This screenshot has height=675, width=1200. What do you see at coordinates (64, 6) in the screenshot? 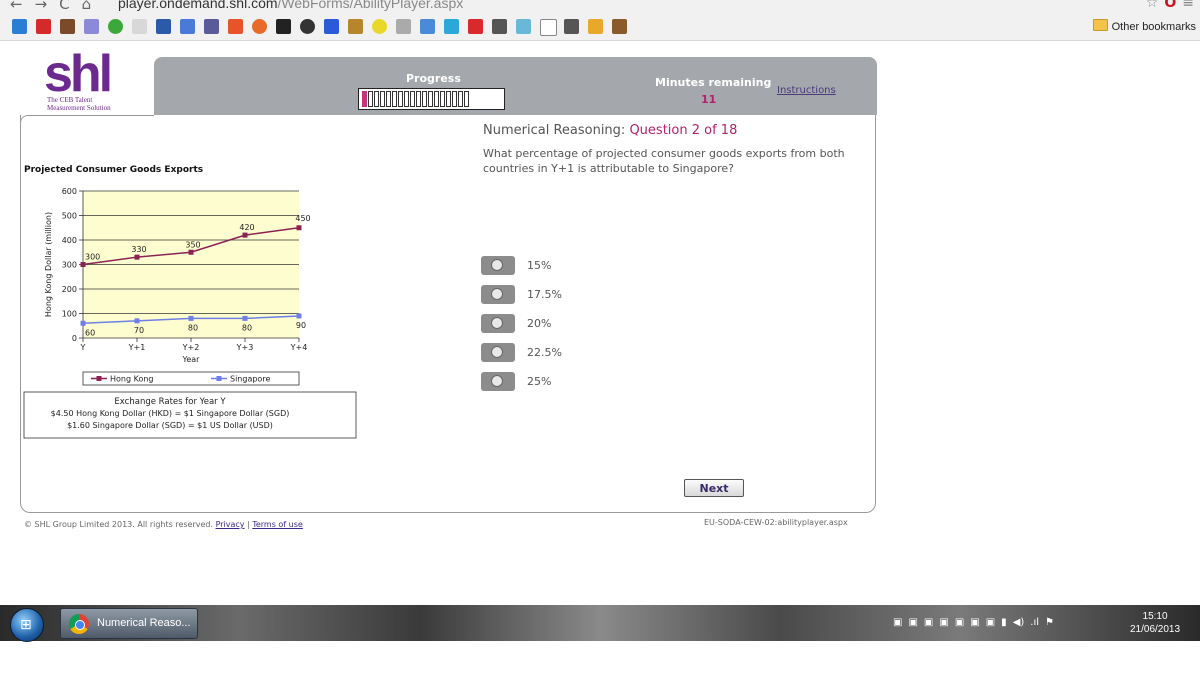
I see `reload-icon: C` at bounding box center [64, 6].